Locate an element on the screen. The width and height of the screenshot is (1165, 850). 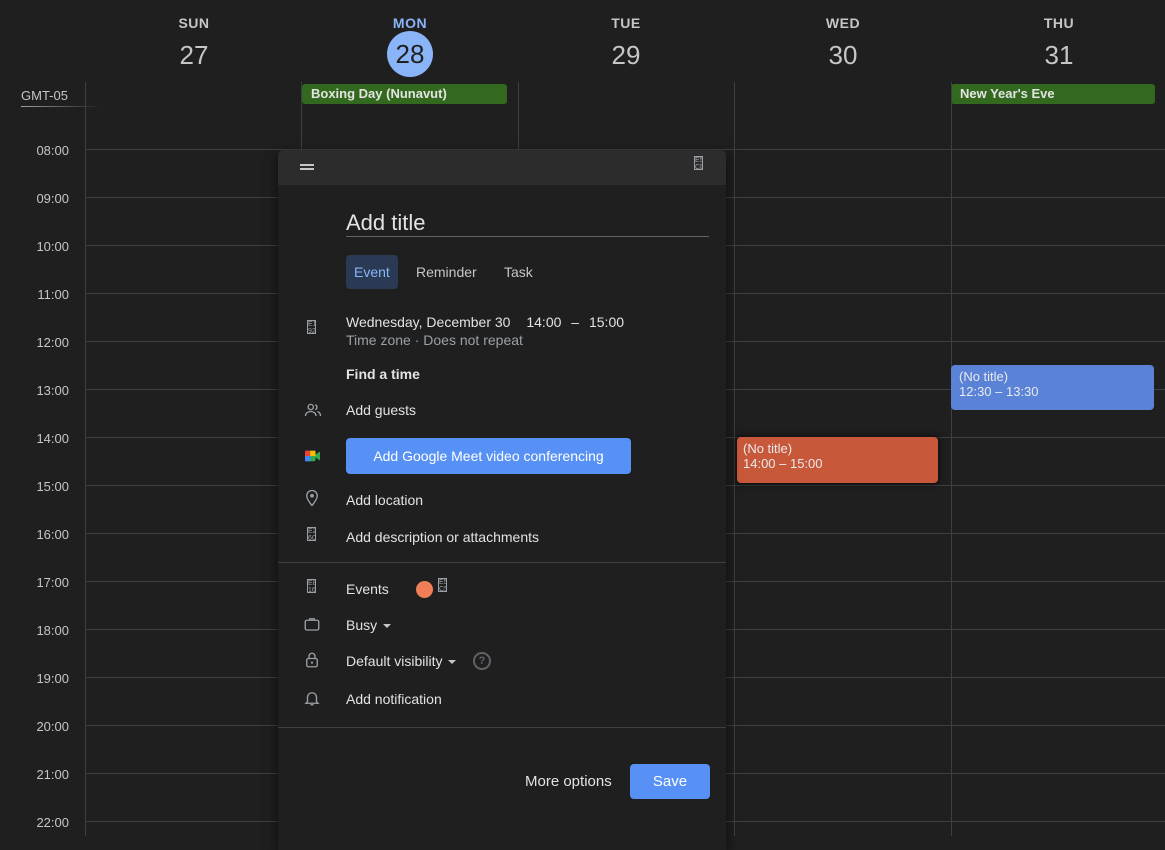
time-dash: – is located at coordinates (575, 322).